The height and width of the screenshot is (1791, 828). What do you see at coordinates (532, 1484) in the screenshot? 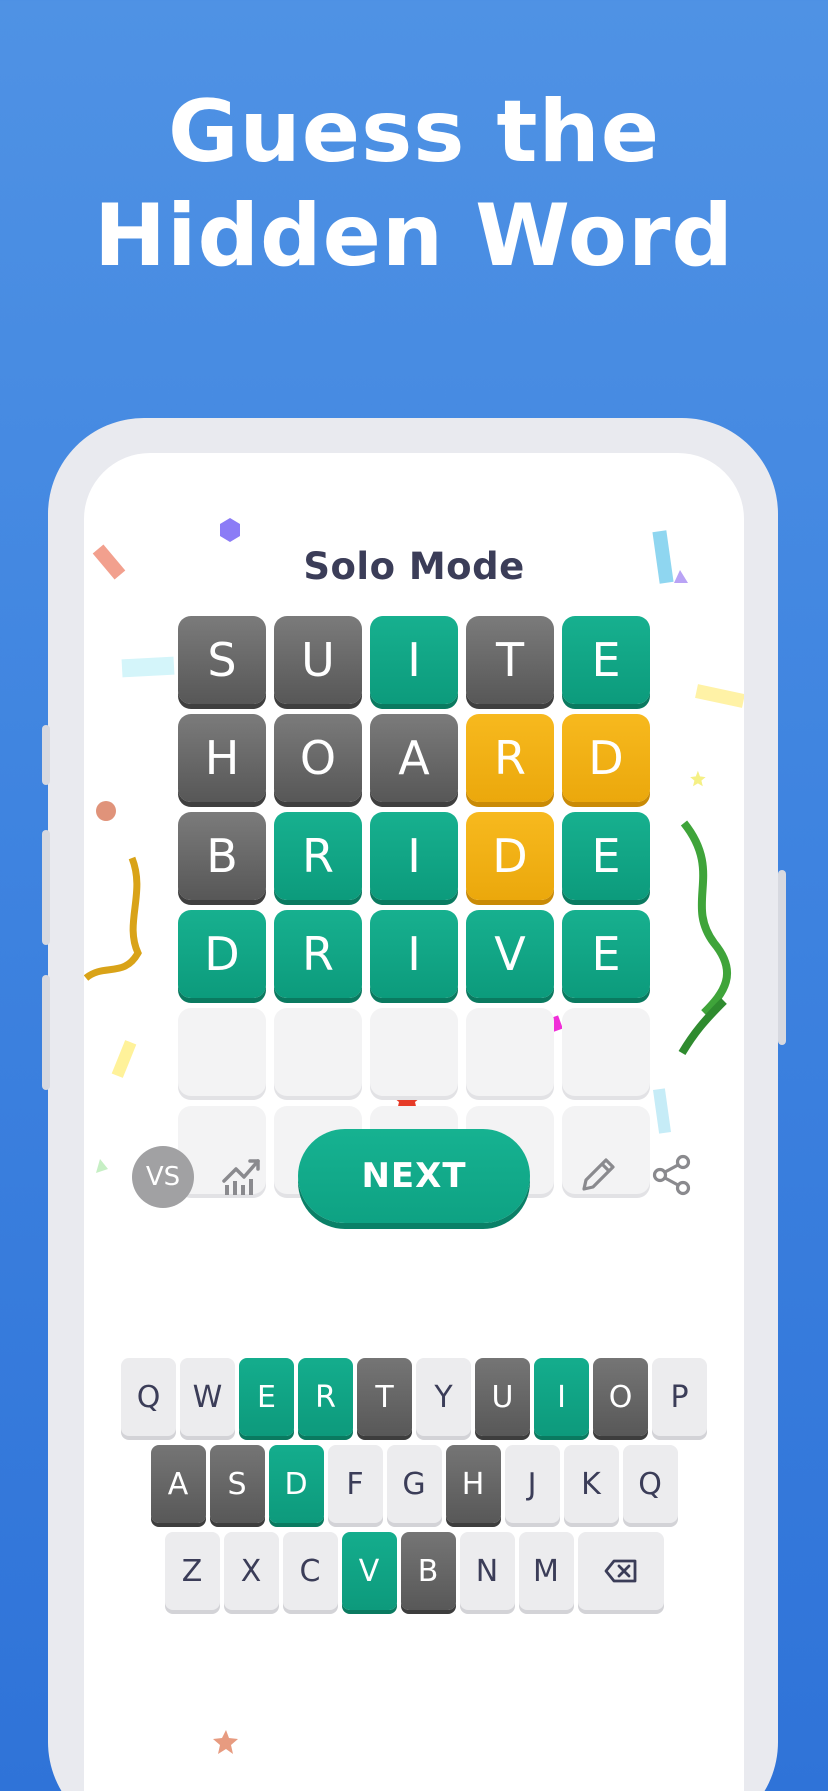
I see `key-j: J` at bounding box center [532, 1484].